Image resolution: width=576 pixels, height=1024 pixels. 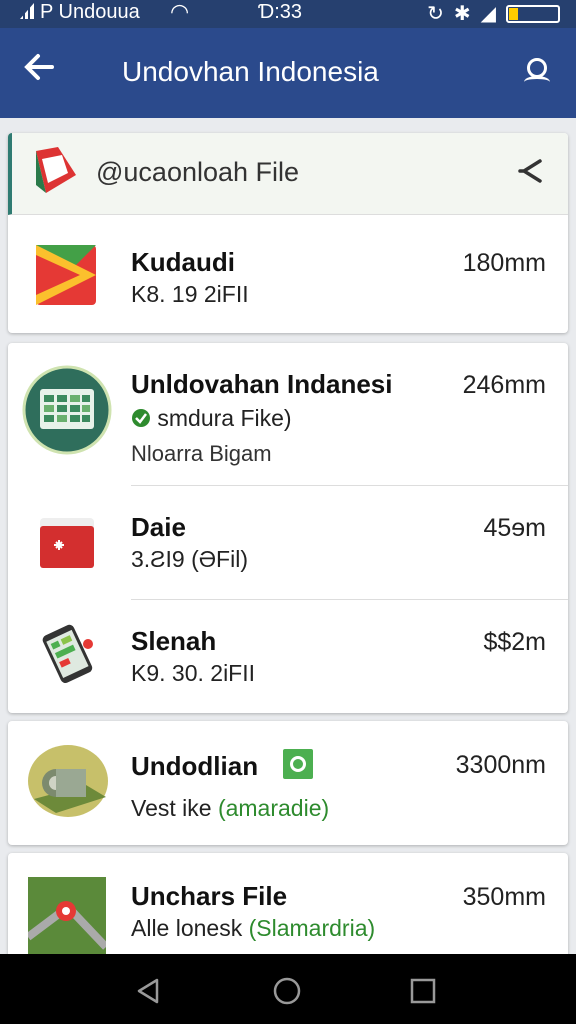 I want to click on item-detail-tag: (Slamardria), so click(x=312, y=928).